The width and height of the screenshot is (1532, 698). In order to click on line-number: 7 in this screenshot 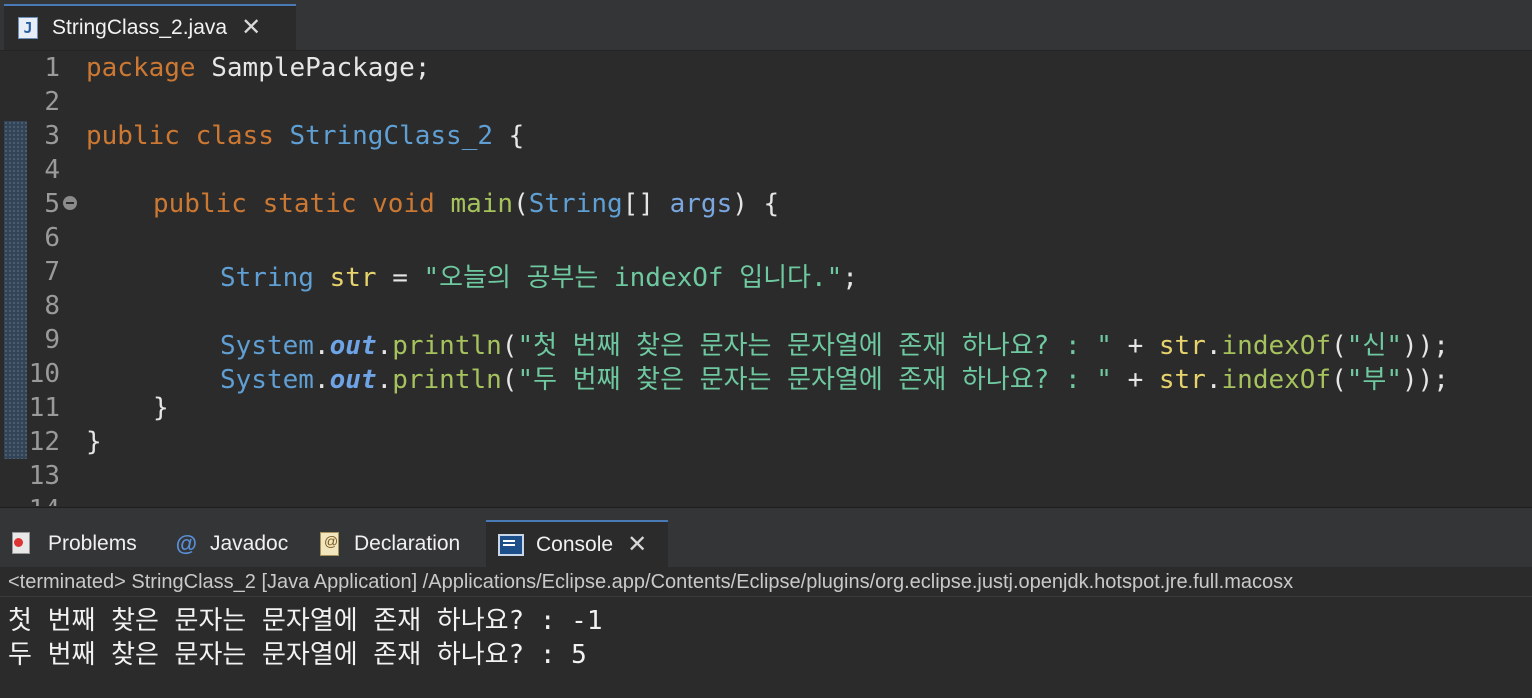, I will do `click(52, 272)`.